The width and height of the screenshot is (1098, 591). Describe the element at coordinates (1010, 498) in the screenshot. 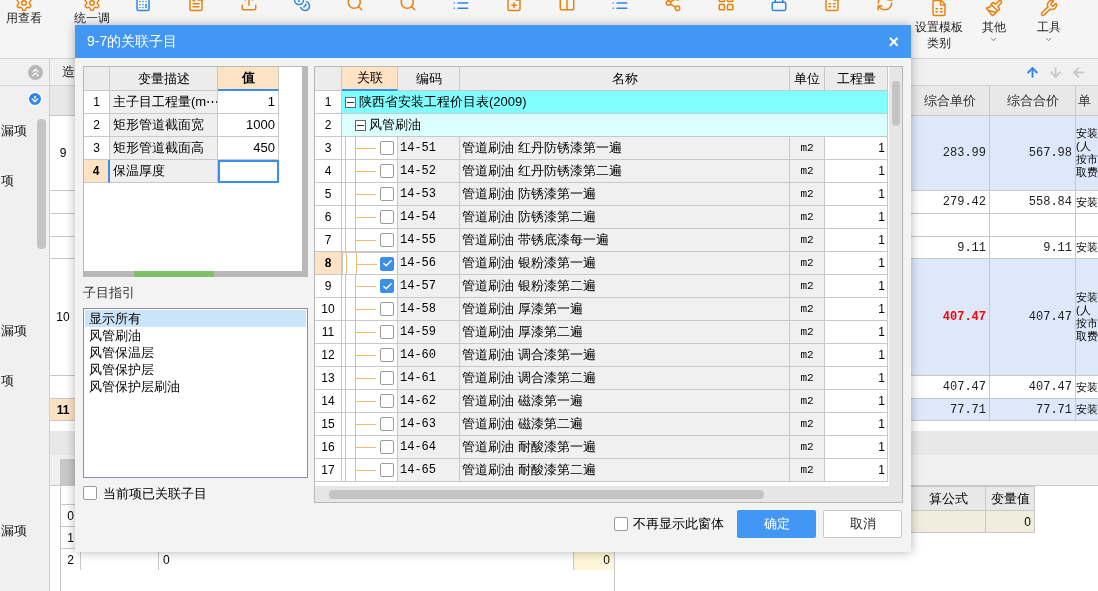

I see `column-header: 变量值` at that location.